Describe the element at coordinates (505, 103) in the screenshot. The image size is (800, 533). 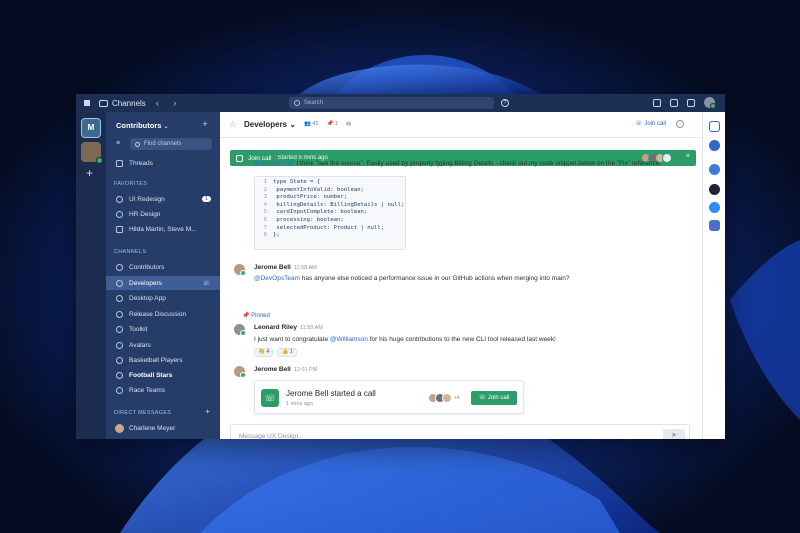
I see `help-icon: ?` at that location.